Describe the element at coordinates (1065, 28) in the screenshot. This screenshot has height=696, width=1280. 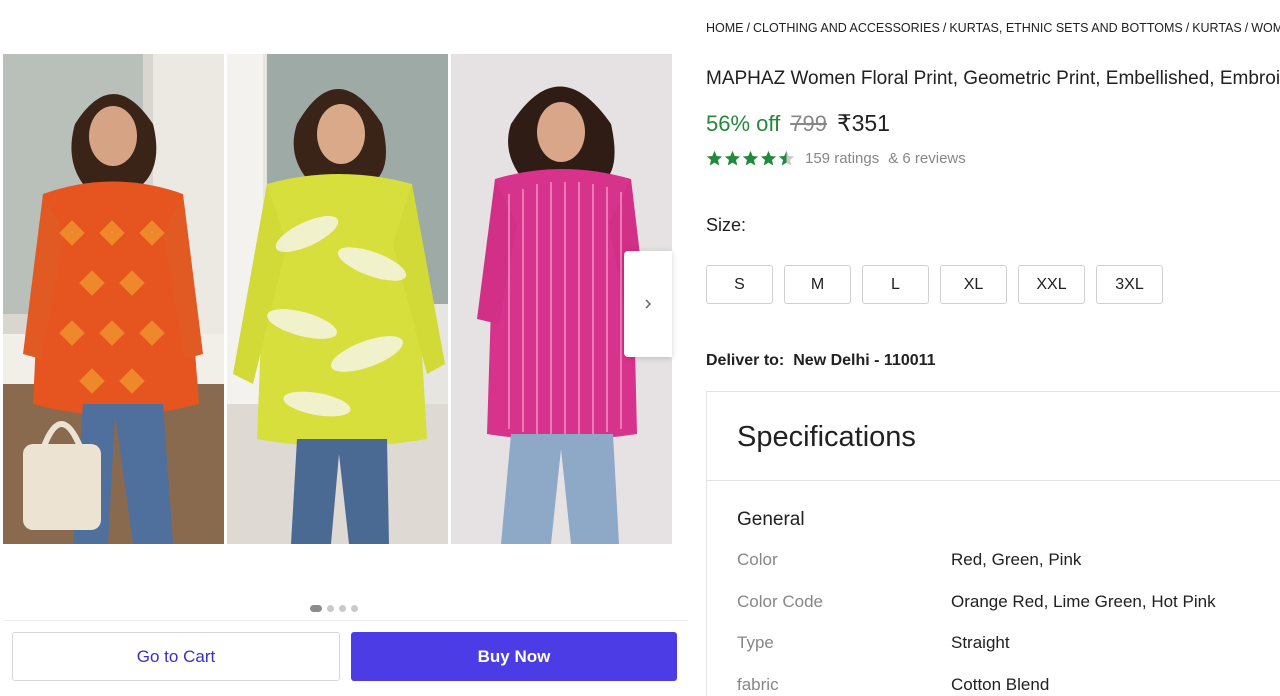
I see `breadcrumb-item: KURTAS, ETHNIC SETS AND BOTTOMS` at that location.